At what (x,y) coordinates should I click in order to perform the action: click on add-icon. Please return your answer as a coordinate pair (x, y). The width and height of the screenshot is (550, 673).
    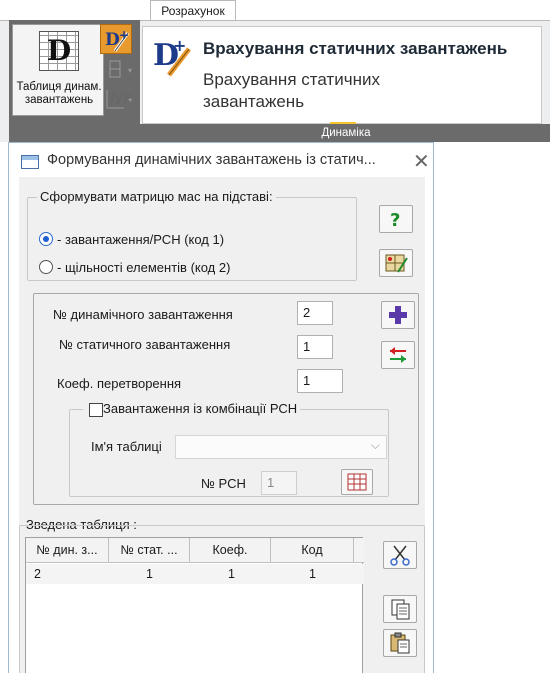
    Looking at the image, I should click on (398, 315).